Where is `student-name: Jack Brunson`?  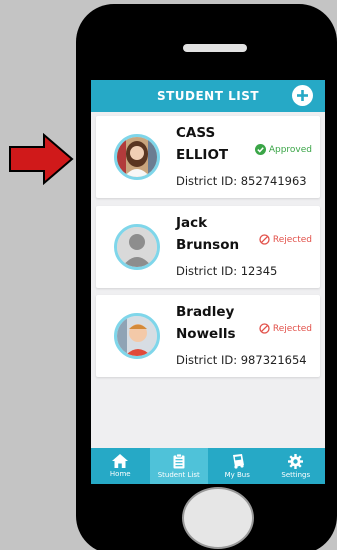
student-name: Jack Brunson is located at coordinates (208, 234).